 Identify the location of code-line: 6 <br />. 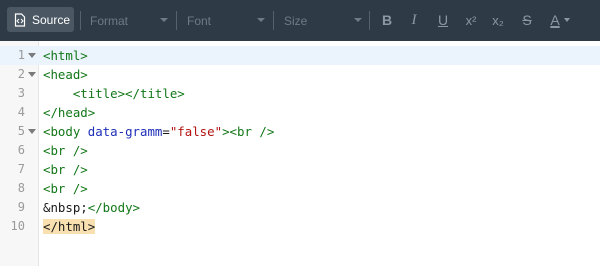
(300, 150).